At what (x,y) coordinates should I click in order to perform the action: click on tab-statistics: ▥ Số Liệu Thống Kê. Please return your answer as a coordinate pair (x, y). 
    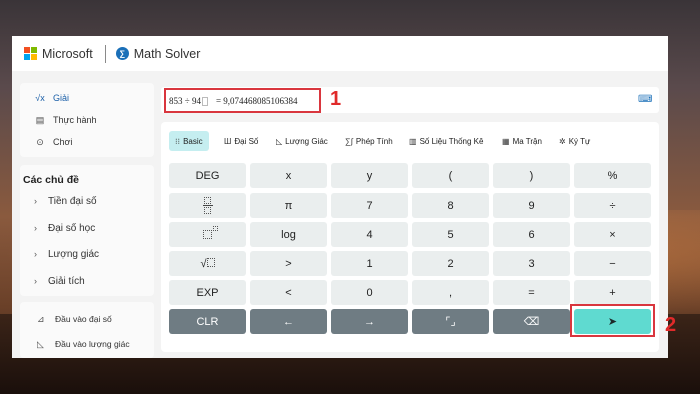
    Looking at the image, I should click on (446, 141).